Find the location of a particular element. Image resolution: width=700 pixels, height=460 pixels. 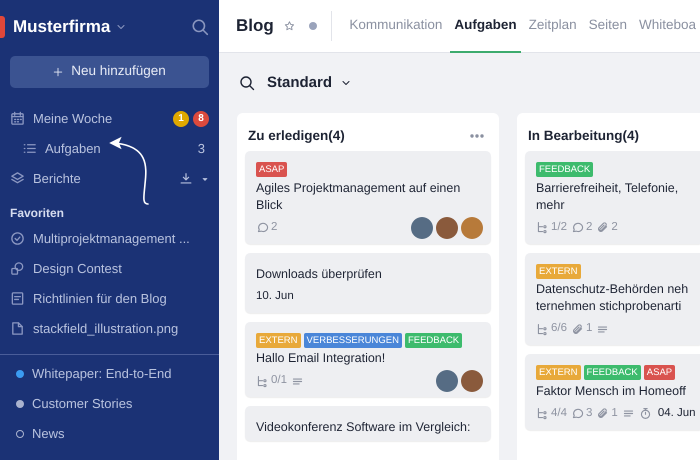

nav-item: Meine Woche is located at coordinates (72, 118).